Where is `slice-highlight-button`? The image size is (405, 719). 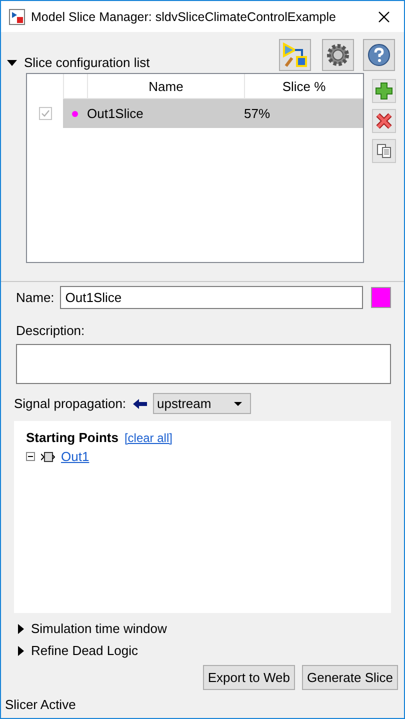
slice-highlight-button is located at coordinates (295, 55).